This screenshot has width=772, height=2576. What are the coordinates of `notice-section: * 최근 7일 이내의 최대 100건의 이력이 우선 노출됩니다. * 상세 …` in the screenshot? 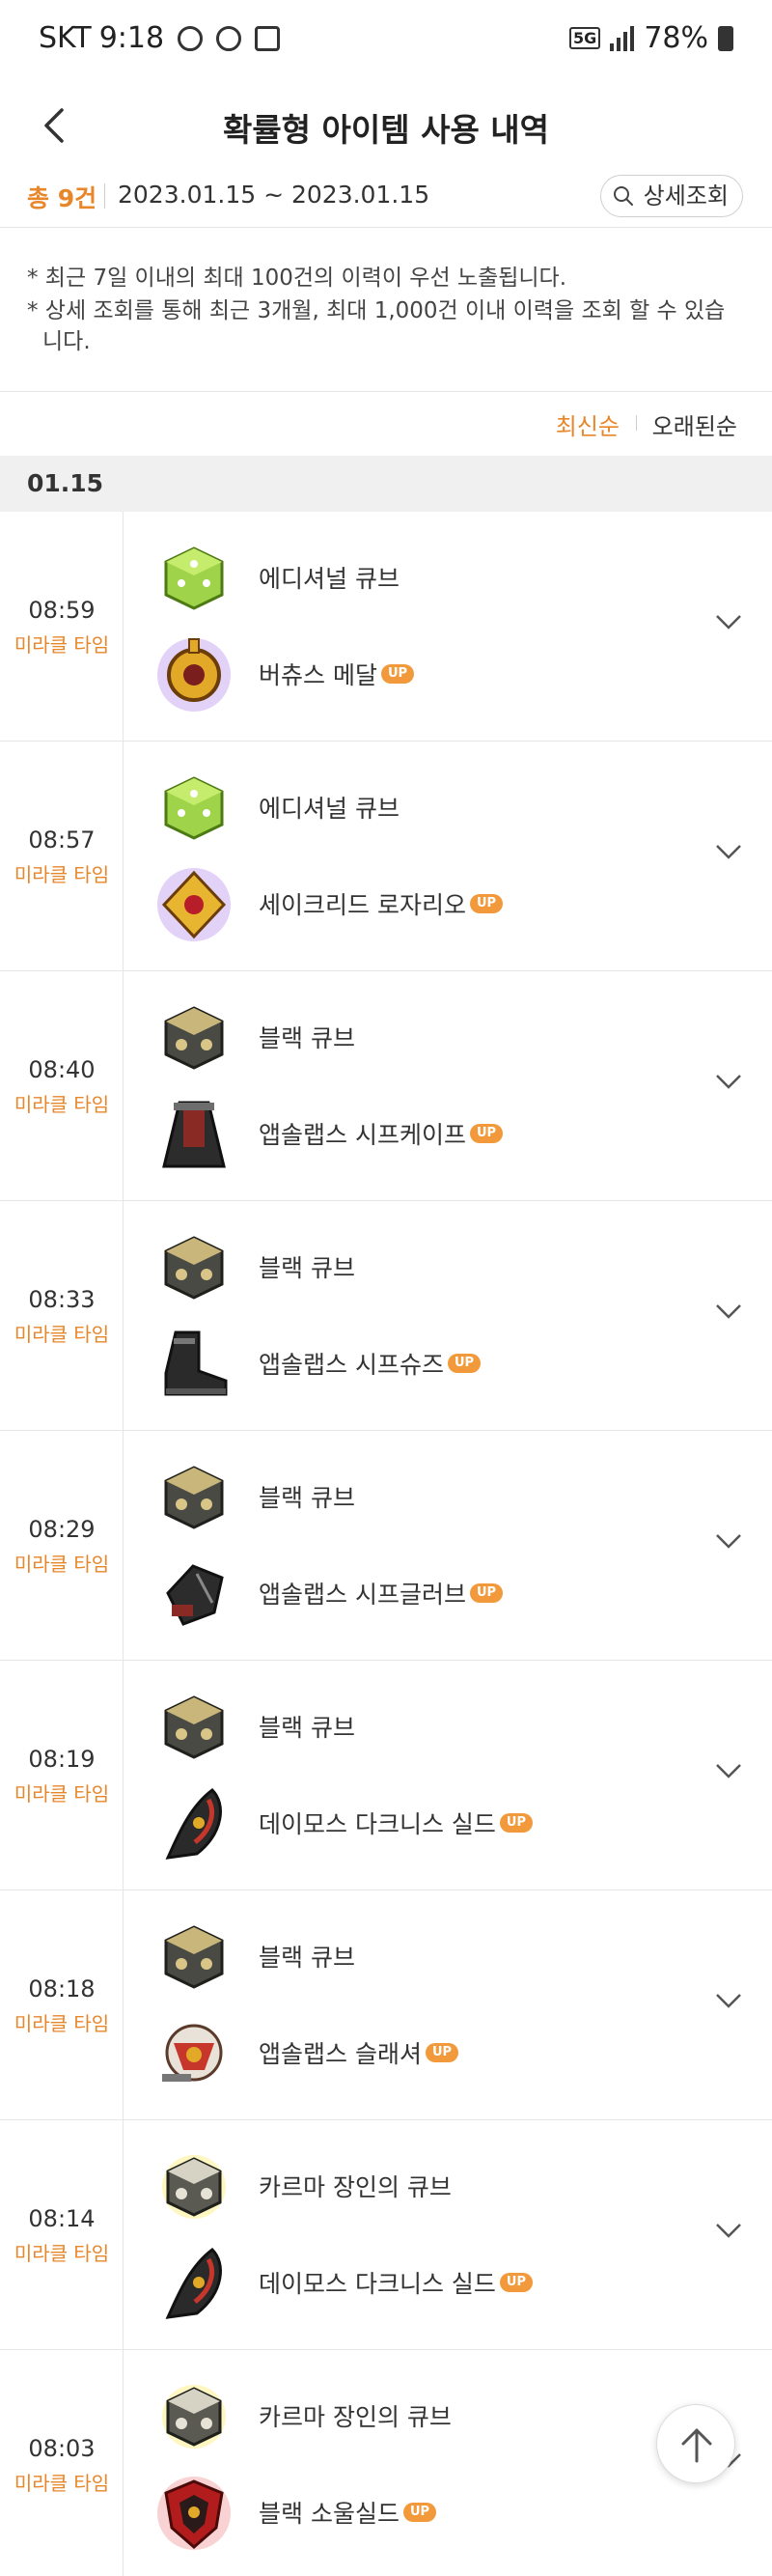 It's located at (386, 310).